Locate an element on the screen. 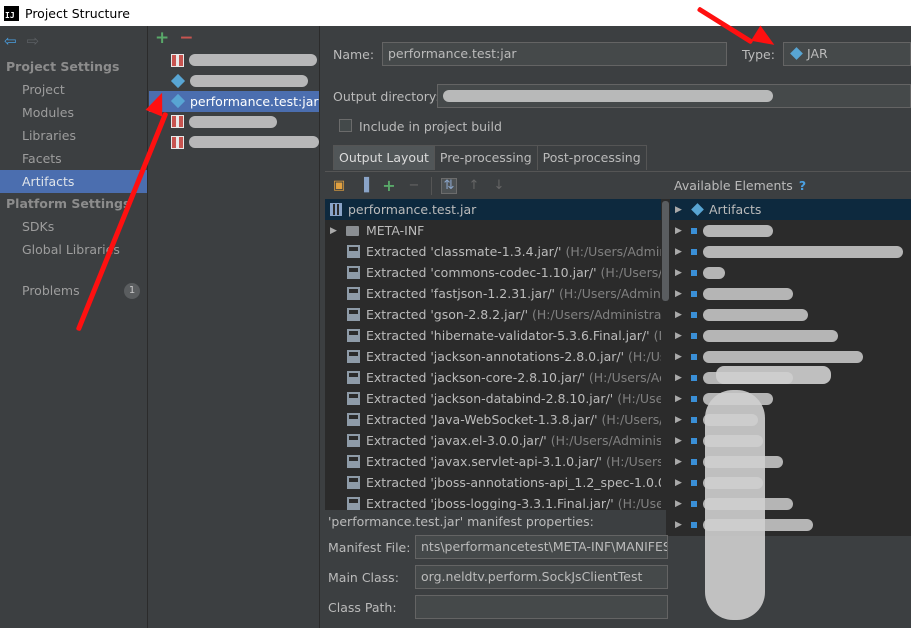  new-directory-icon: ▣ is located at coordinates (339, 186).